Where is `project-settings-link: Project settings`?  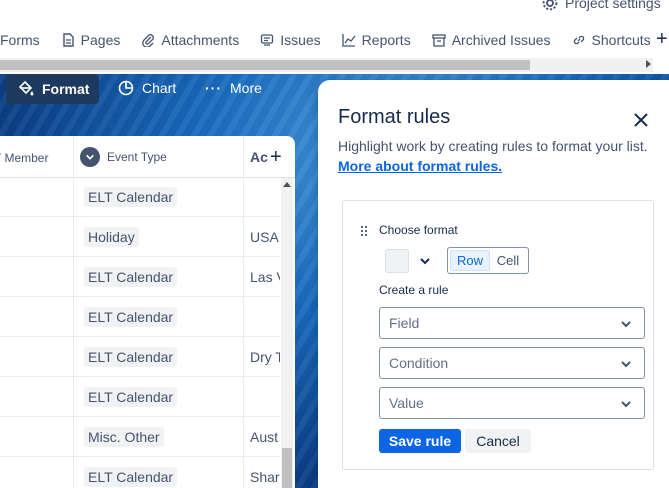
project-settings-link: Project settings is located at coordinates (601, 6).